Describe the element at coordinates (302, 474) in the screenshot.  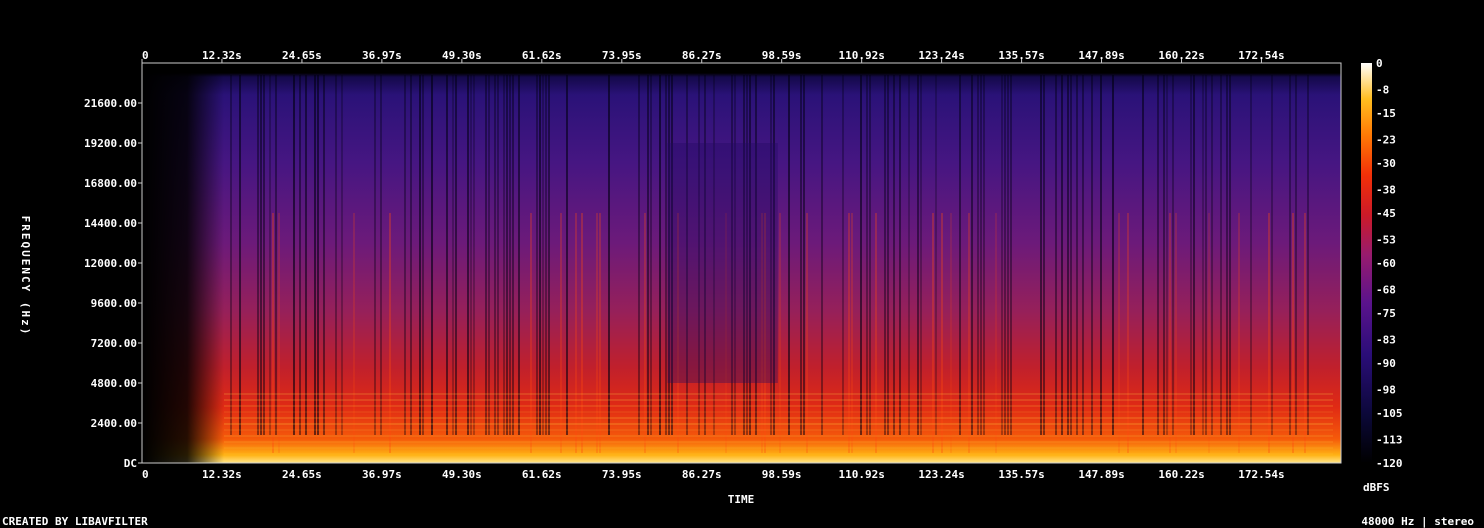
I see `x-tick-label-bottom: 24.65s` at that location.